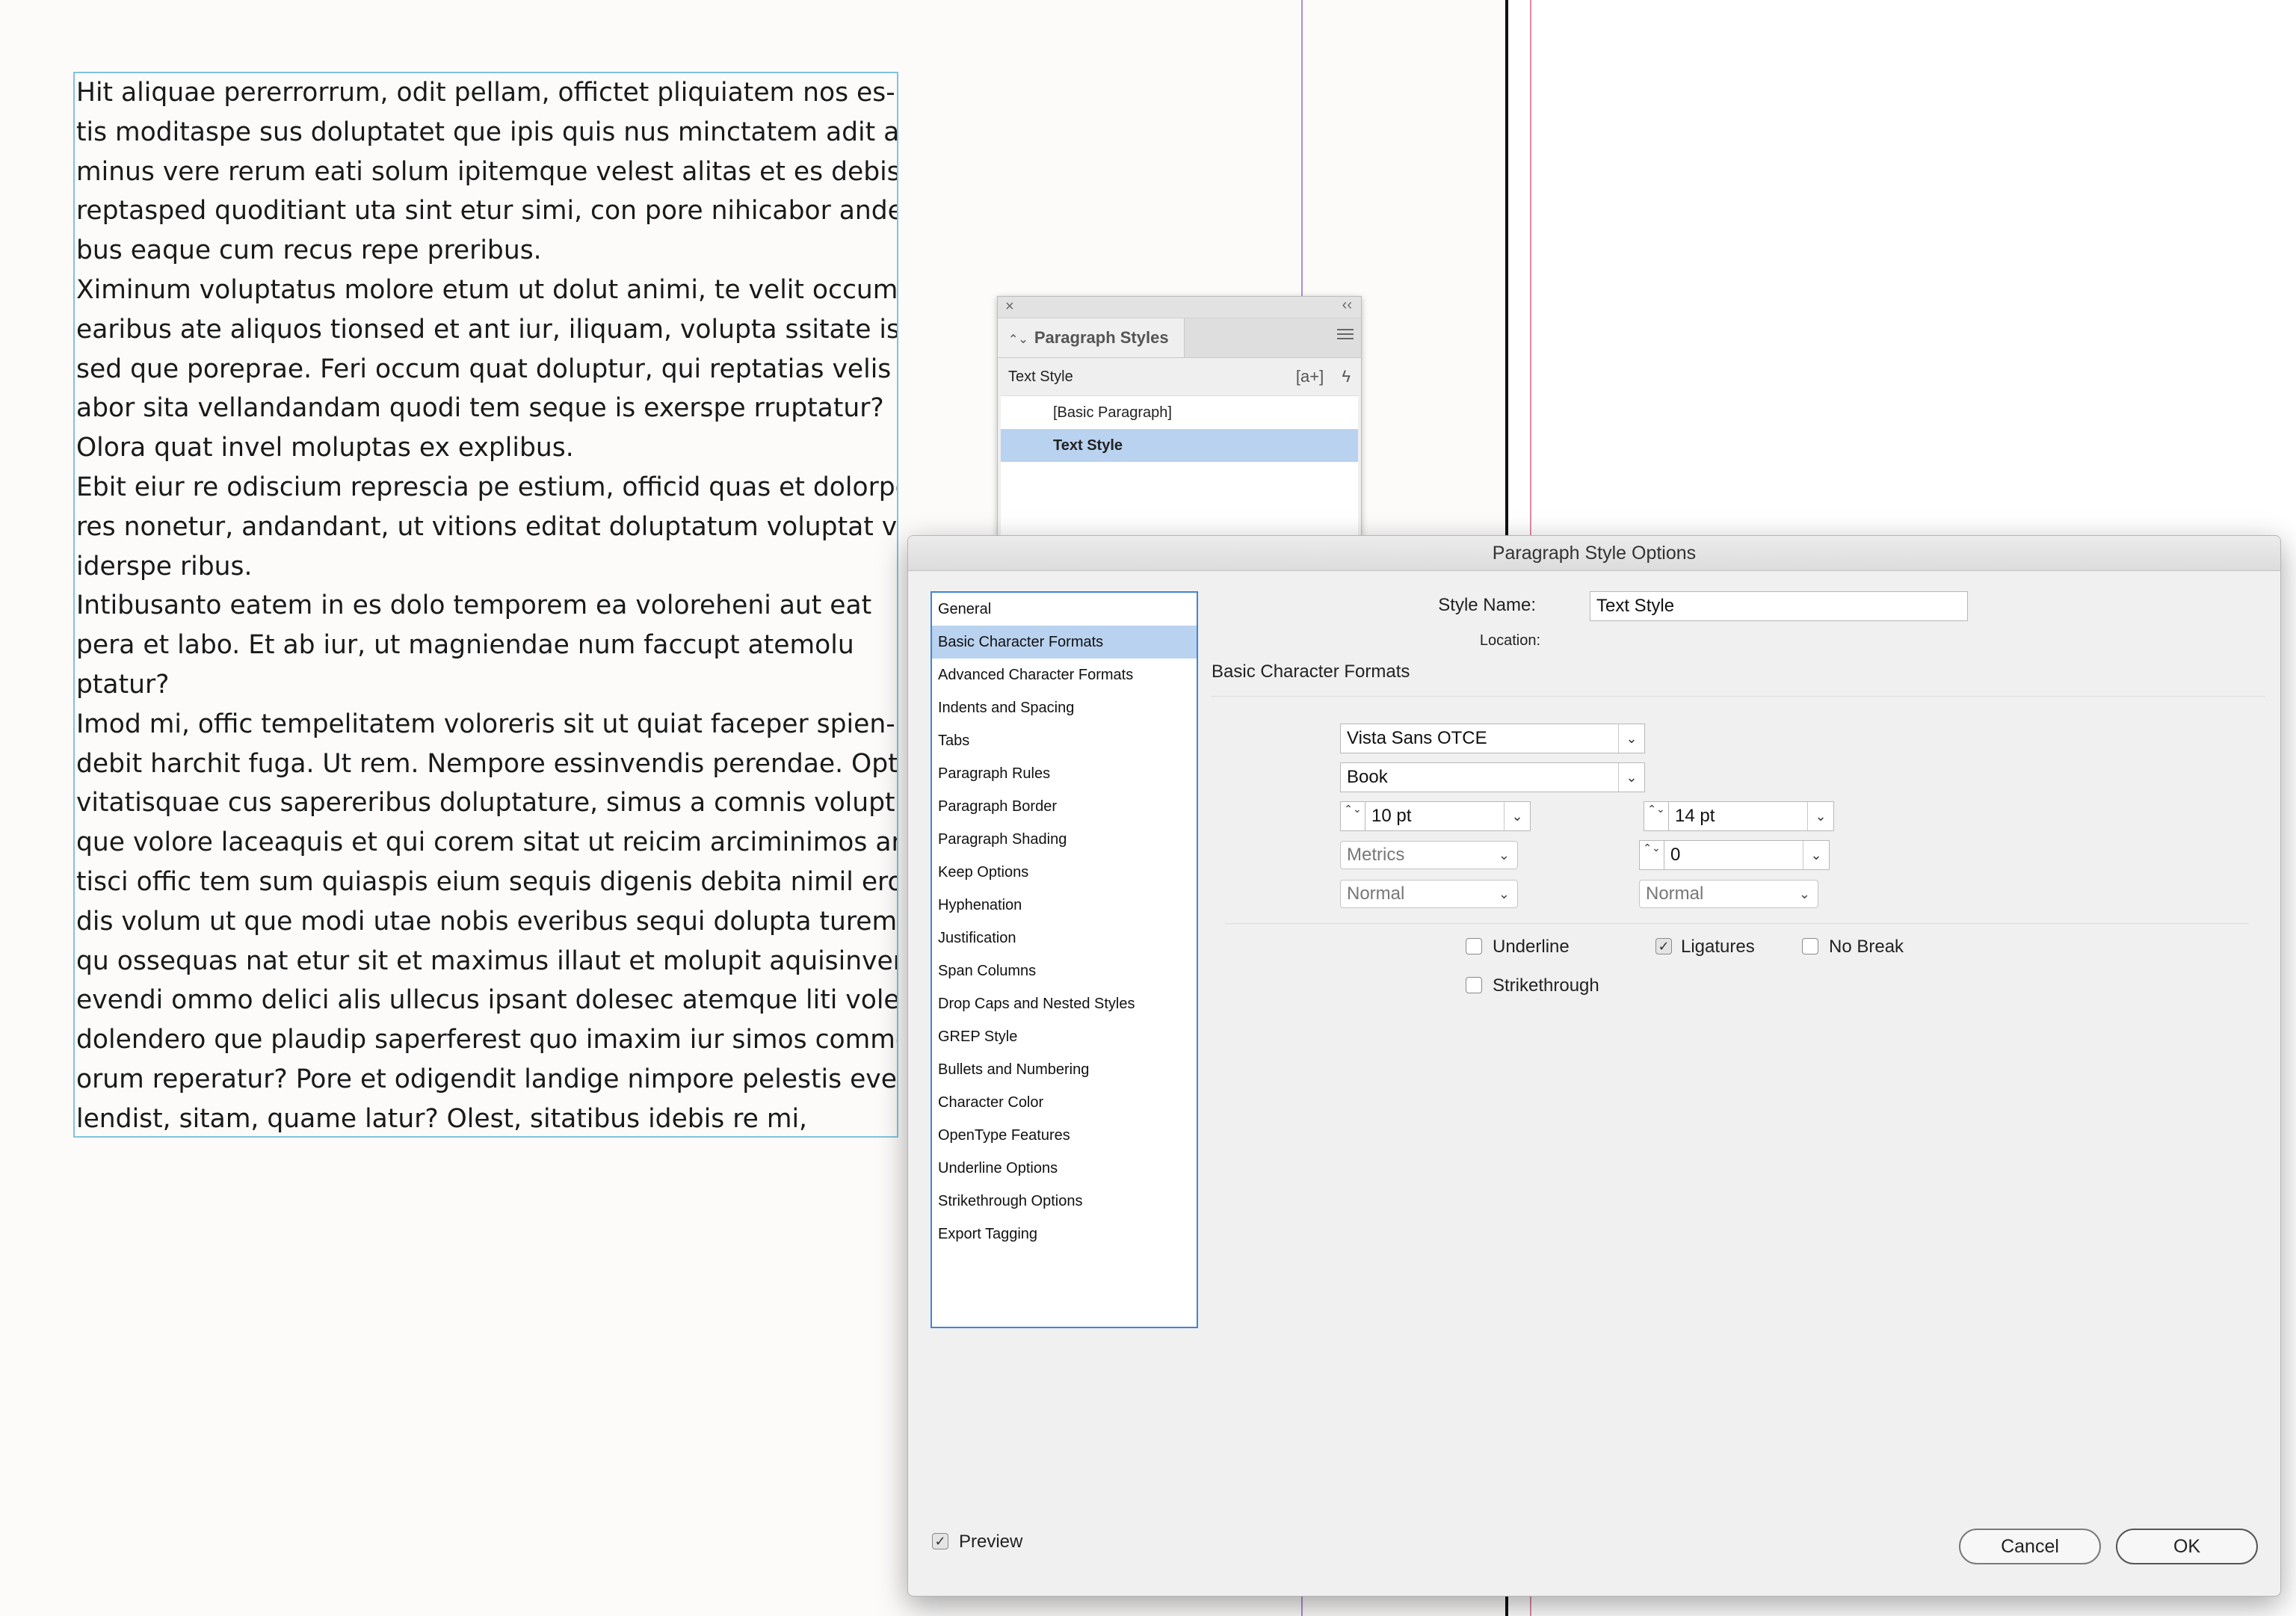 The height and width of the screenshot is (1616, 2296). What do you see at coordinates (1353, 816) in the screenshot?
I see `size-stepper: ⌃⌄` at bounding box center [1353, 816].